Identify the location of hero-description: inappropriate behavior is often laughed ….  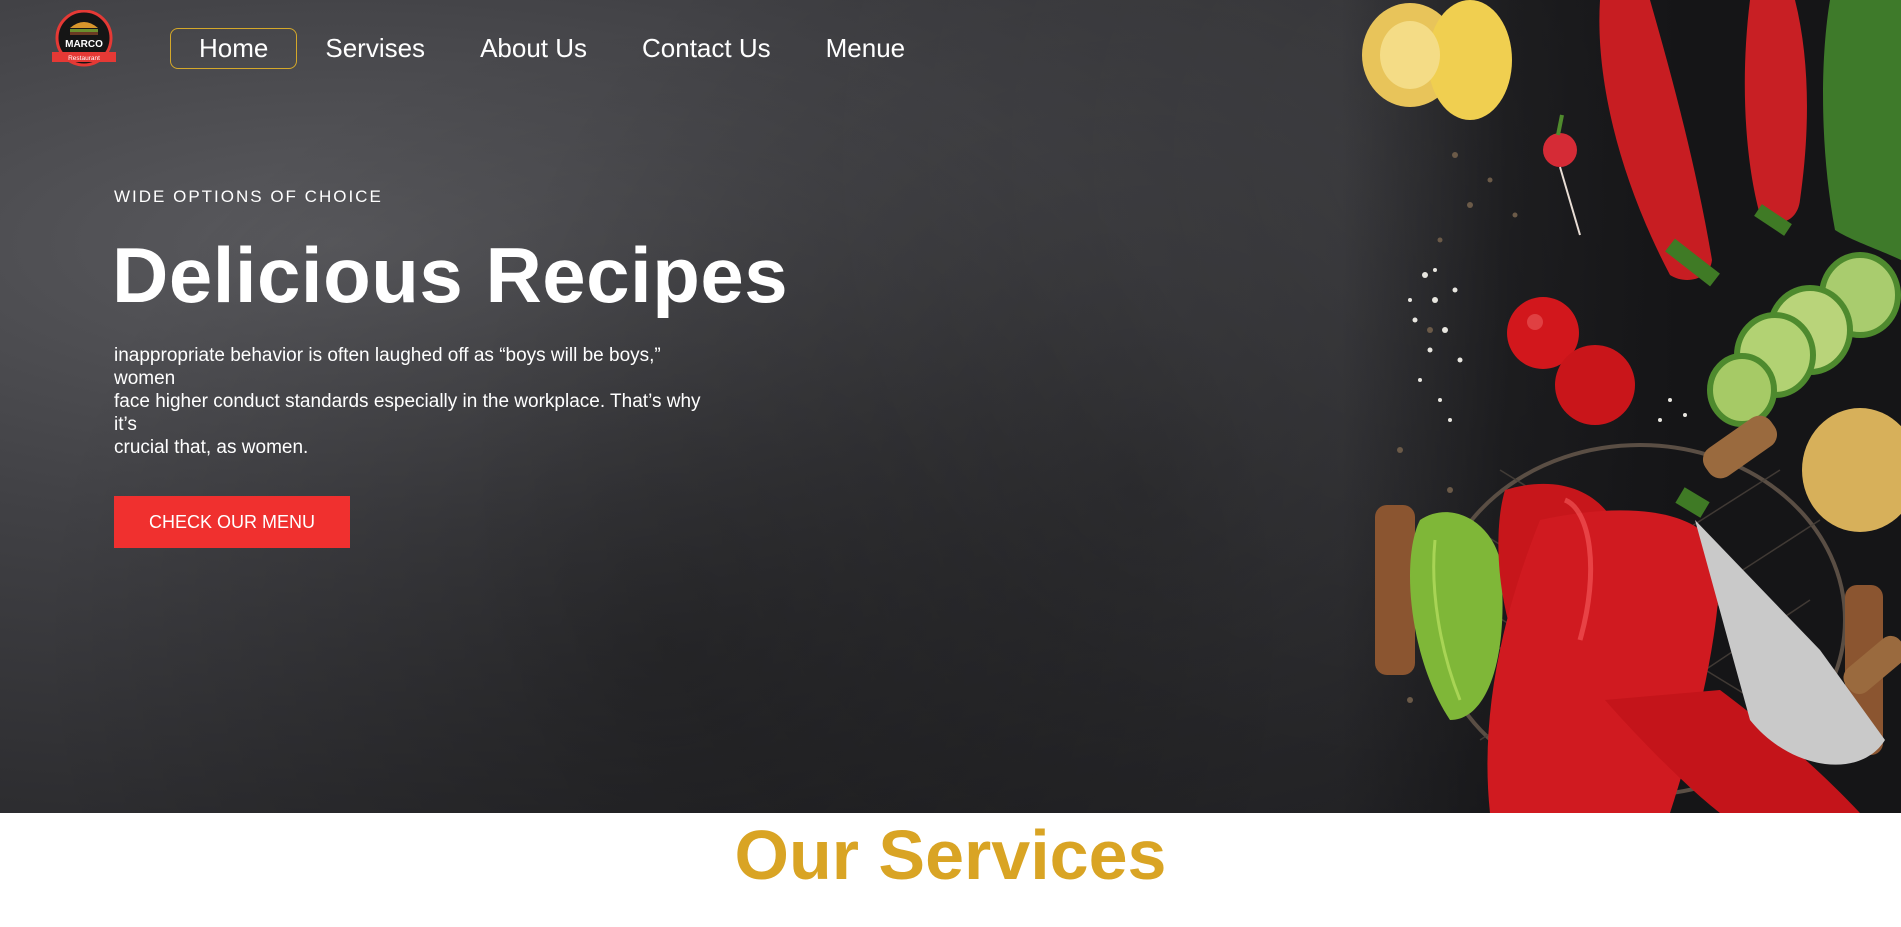
(434, 401).